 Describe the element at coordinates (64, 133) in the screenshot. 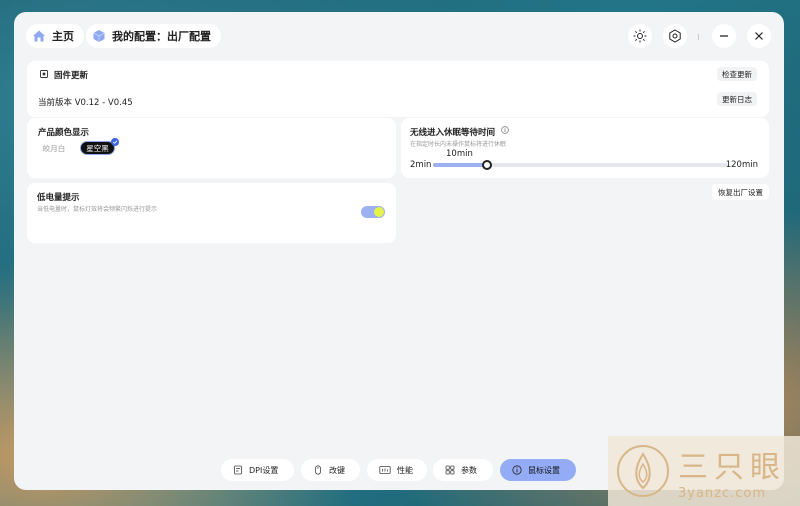

I see `product-color-title: 产品颜色显示` at that location.